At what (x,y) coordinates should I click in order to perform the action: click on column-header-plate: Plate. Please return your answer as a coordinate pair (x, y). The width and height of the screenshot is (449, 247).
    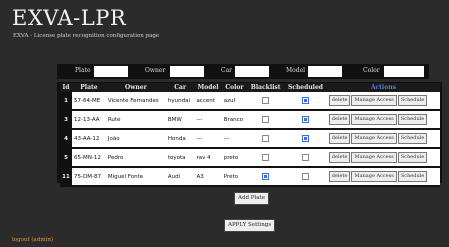
    Looking at the image, I should click on (89, 87).